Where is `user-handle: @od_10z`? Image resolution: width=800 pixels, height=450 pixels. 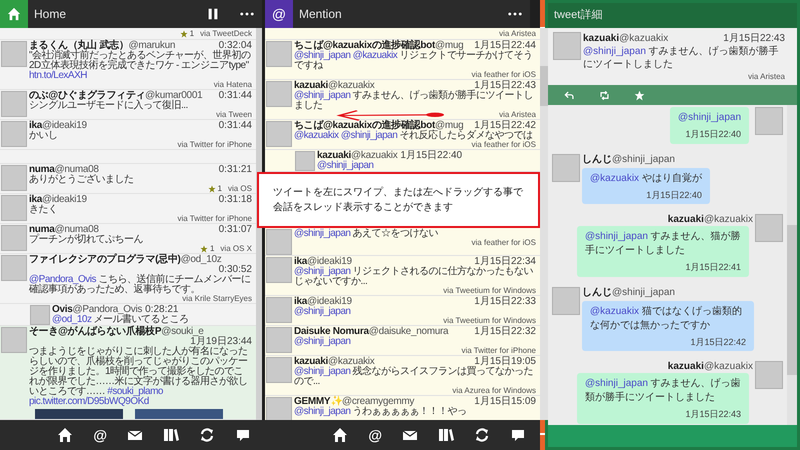 user-handle: @od_10z is located at coordinates (201, 260).